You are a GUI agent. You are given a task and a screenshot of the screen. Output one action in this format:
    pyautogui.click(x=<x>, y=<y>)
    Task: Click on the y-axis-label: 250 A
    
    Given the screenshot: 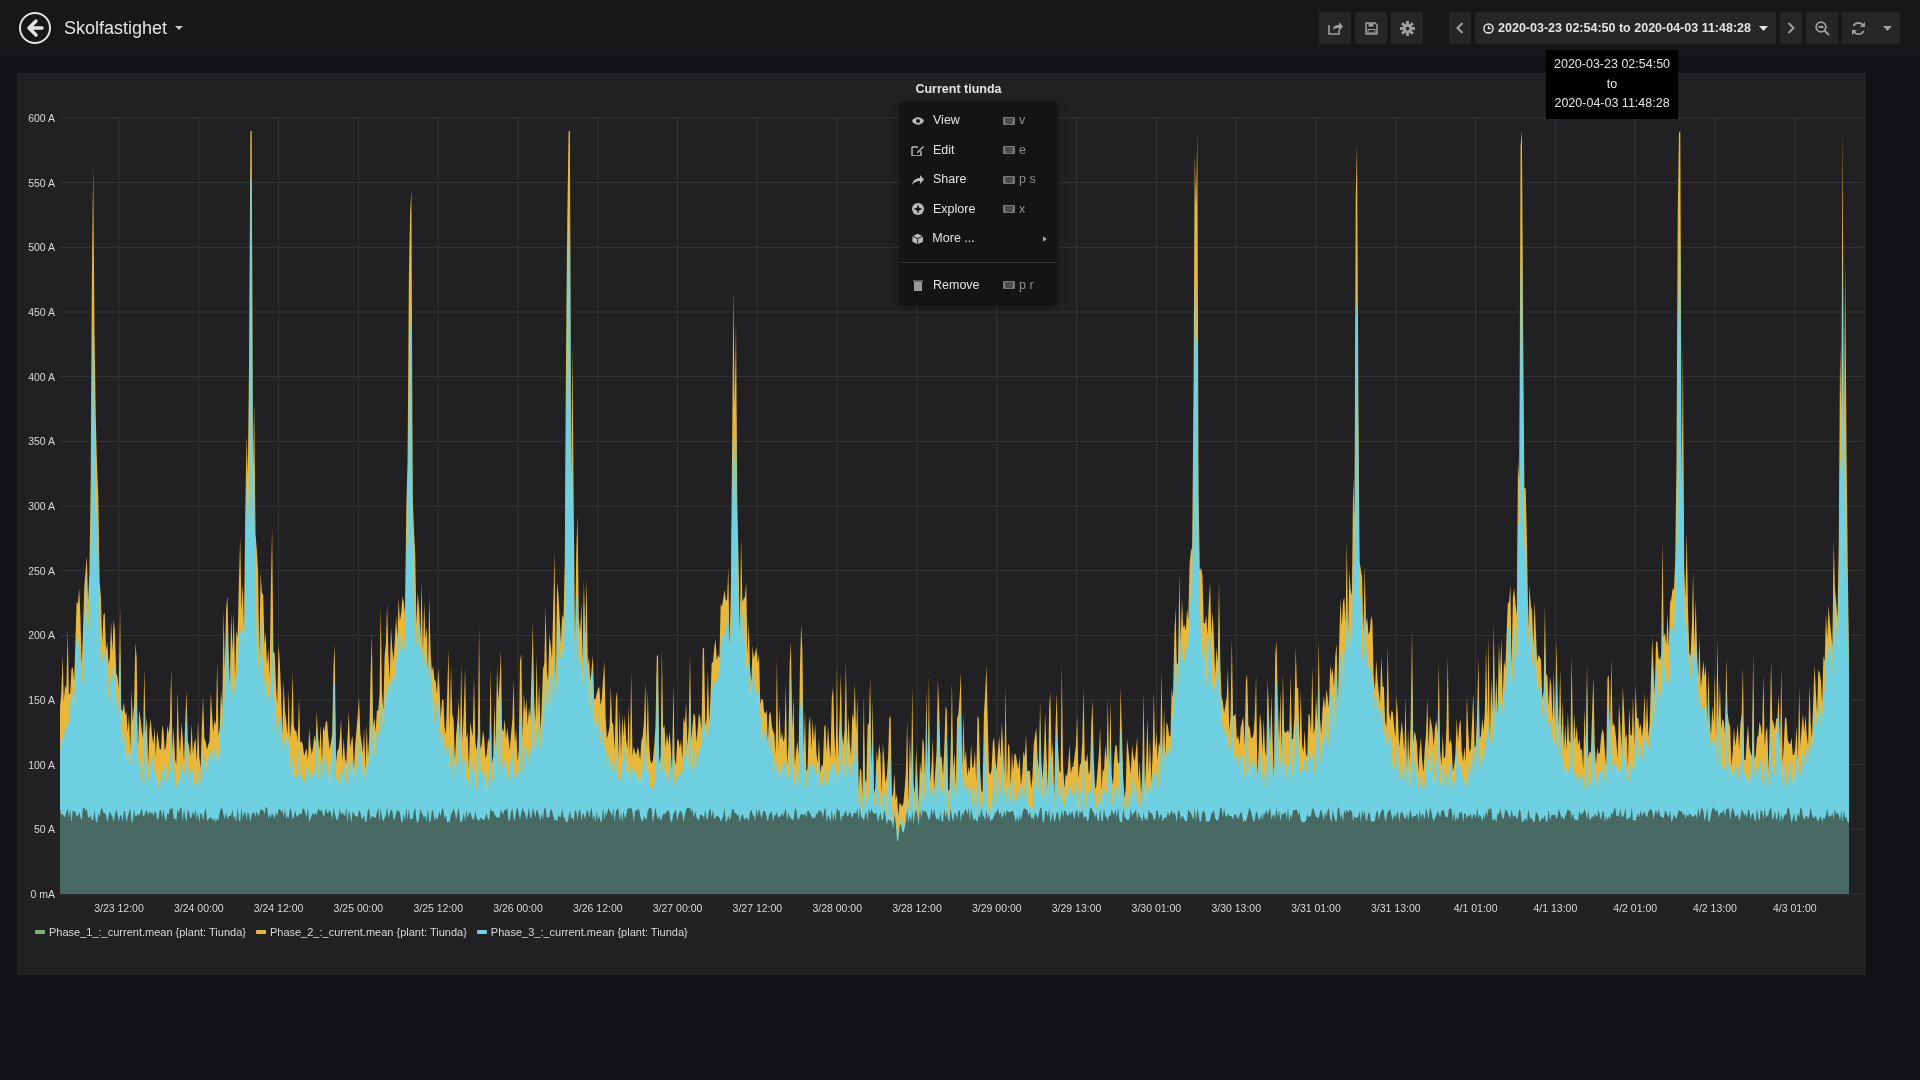 What is the action you would take?
    pyautogui.click(x=41, y=570)
    